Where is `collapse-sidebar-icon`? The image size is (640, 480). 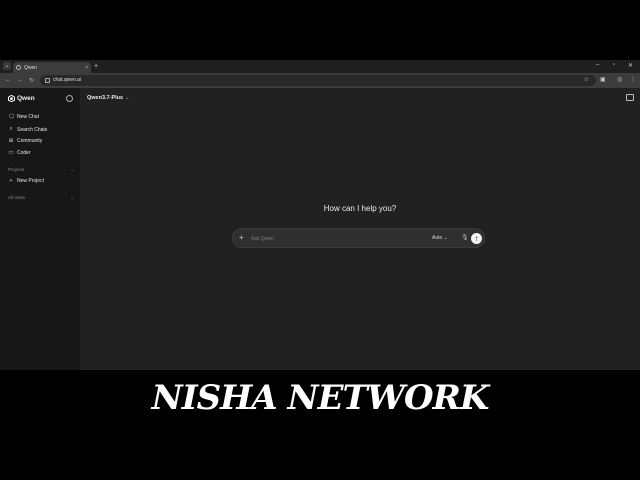 collapse-sidebar-icon is located at coordinates (69, 98).